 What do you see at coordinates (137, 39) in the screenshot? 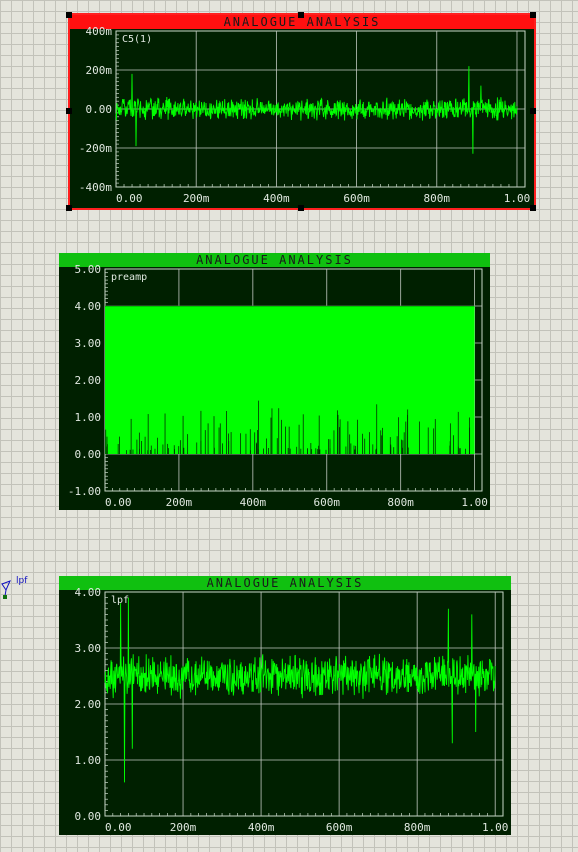
I see `trace-label: C5(1)` at bounding box center [137, 39].